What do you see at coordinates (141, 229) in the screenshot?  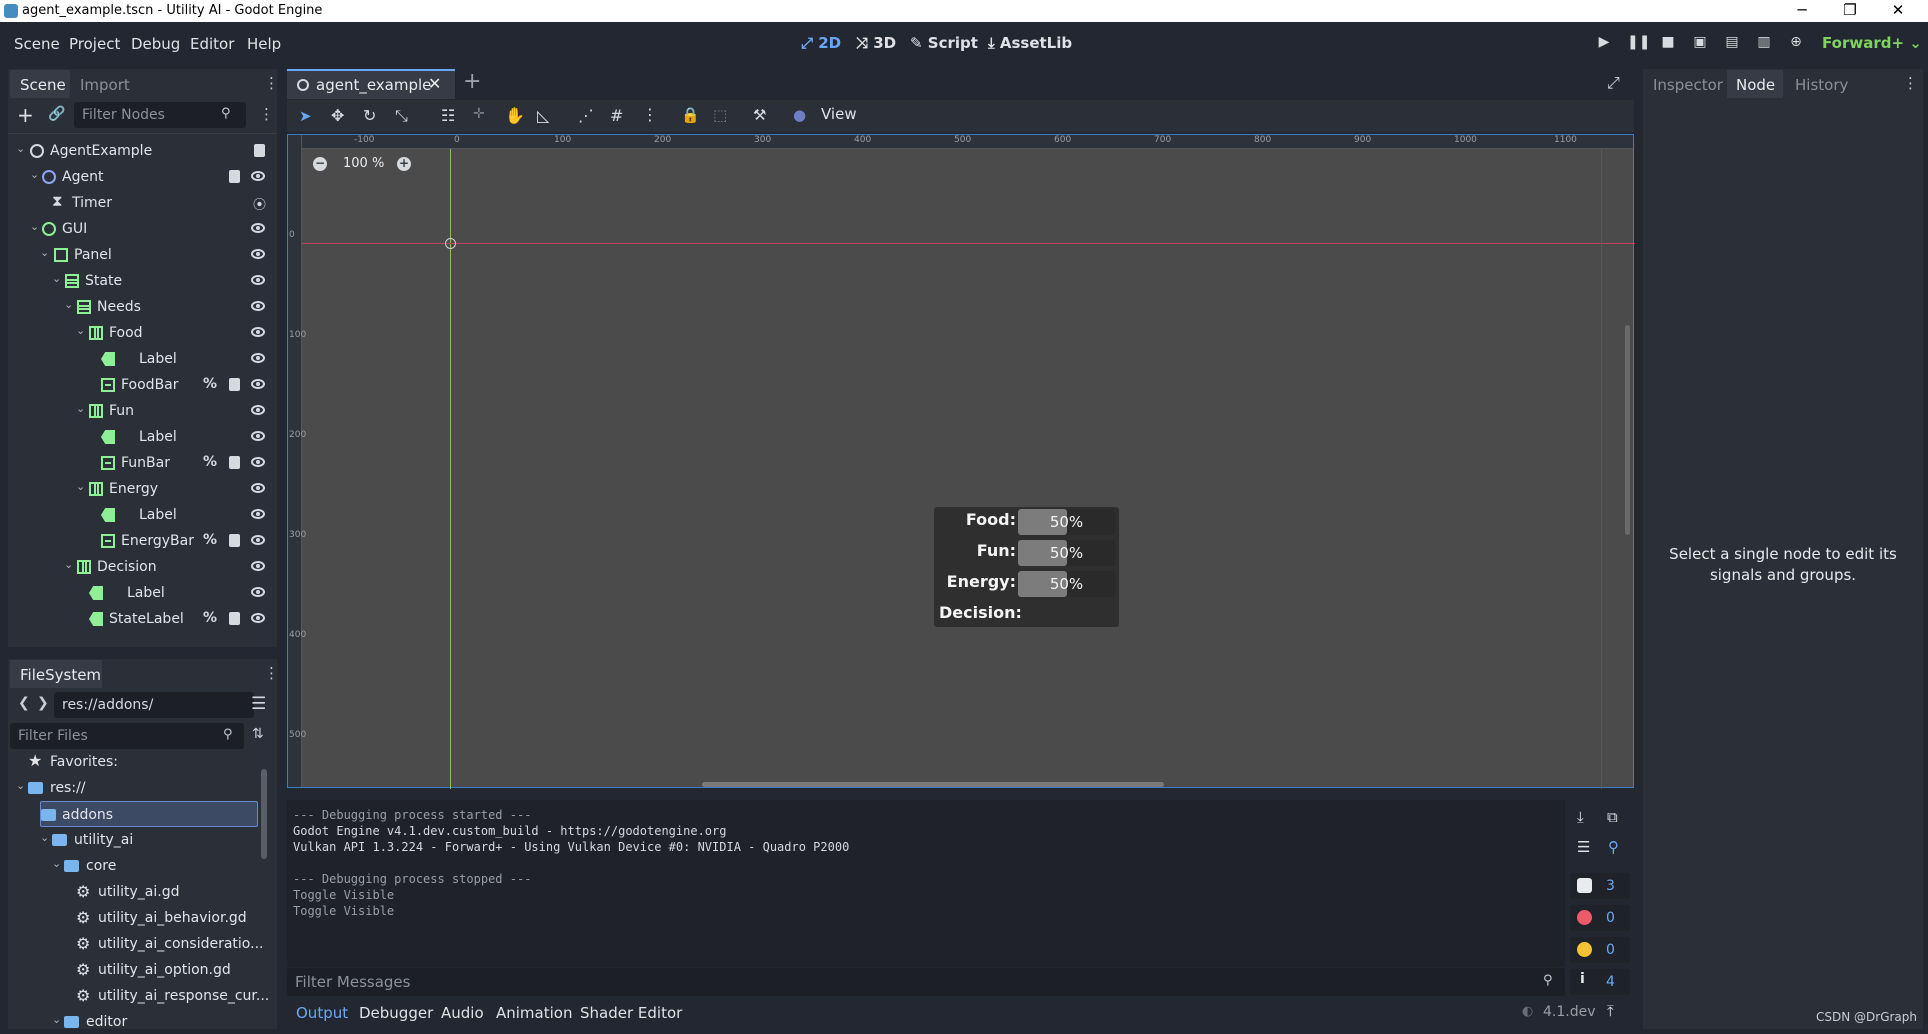 I see `tree-item-gui: ⌄ GUI` at bounding box center [141, 229].